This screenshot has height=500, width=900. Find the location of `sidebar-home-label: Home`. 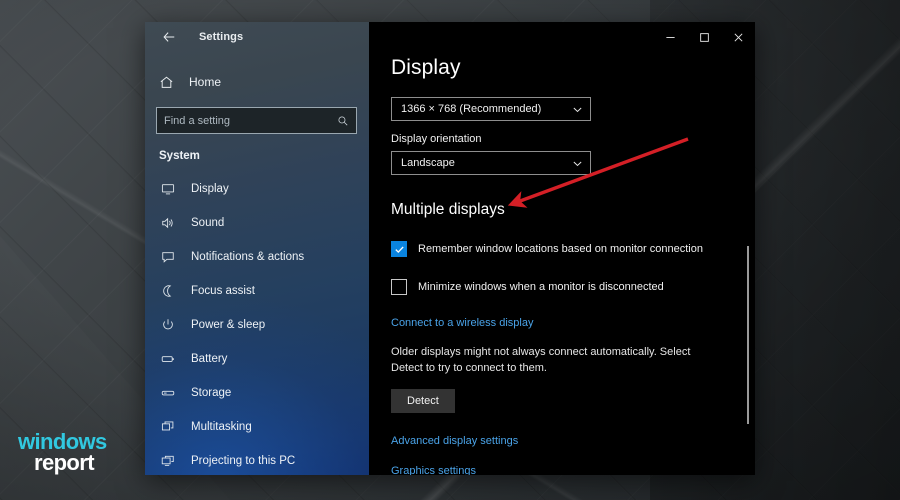

sidebar-home-label: Home is located at coordinates (205, 82).